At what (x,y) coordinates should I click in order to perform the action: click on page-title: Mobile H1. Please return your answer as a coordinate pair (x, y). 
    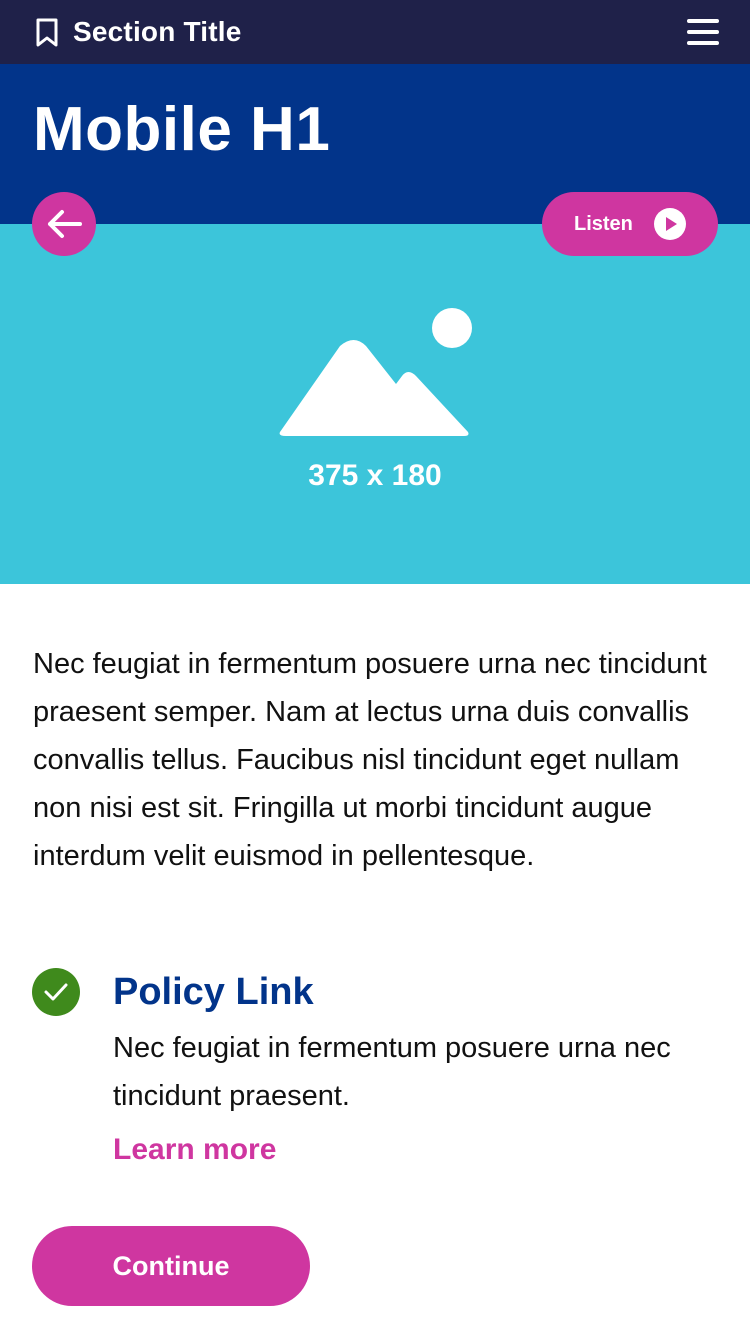
    Looking at the image, I should click on (182, 129).